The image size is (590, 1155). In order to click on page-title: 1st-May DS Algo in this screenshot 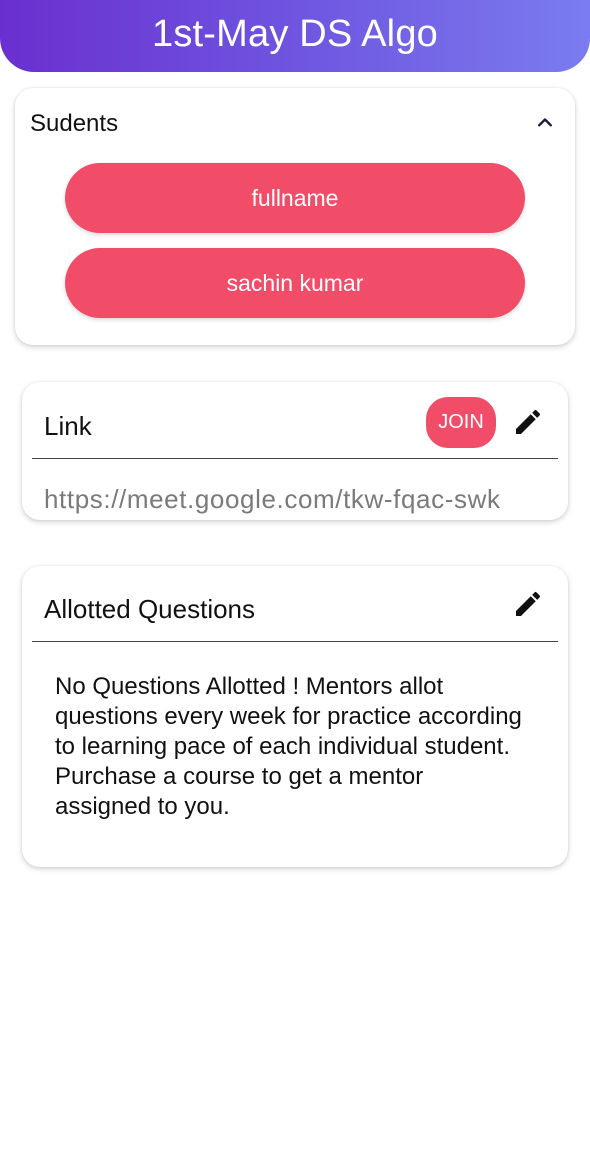, I will do `click(295, 33)`.